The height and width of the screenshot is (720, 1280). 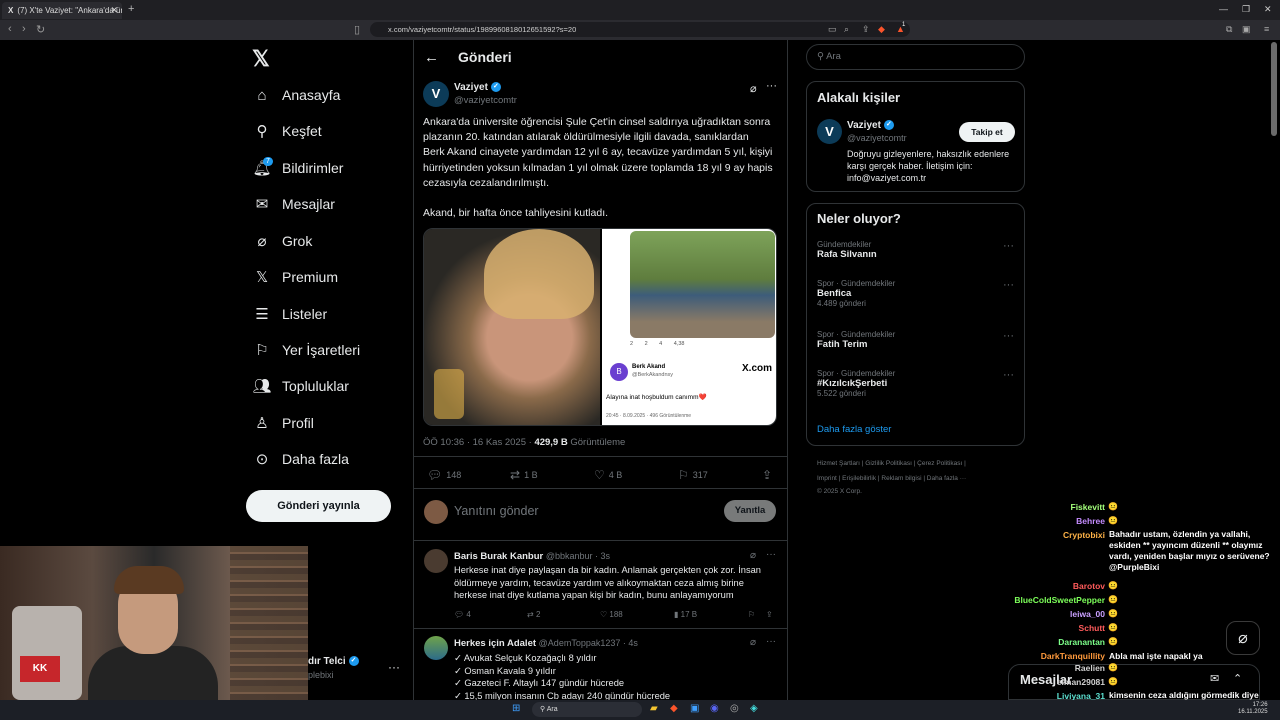 I want to click on taskbar-search: ⚲ Ara, so click(x=587, y=709).